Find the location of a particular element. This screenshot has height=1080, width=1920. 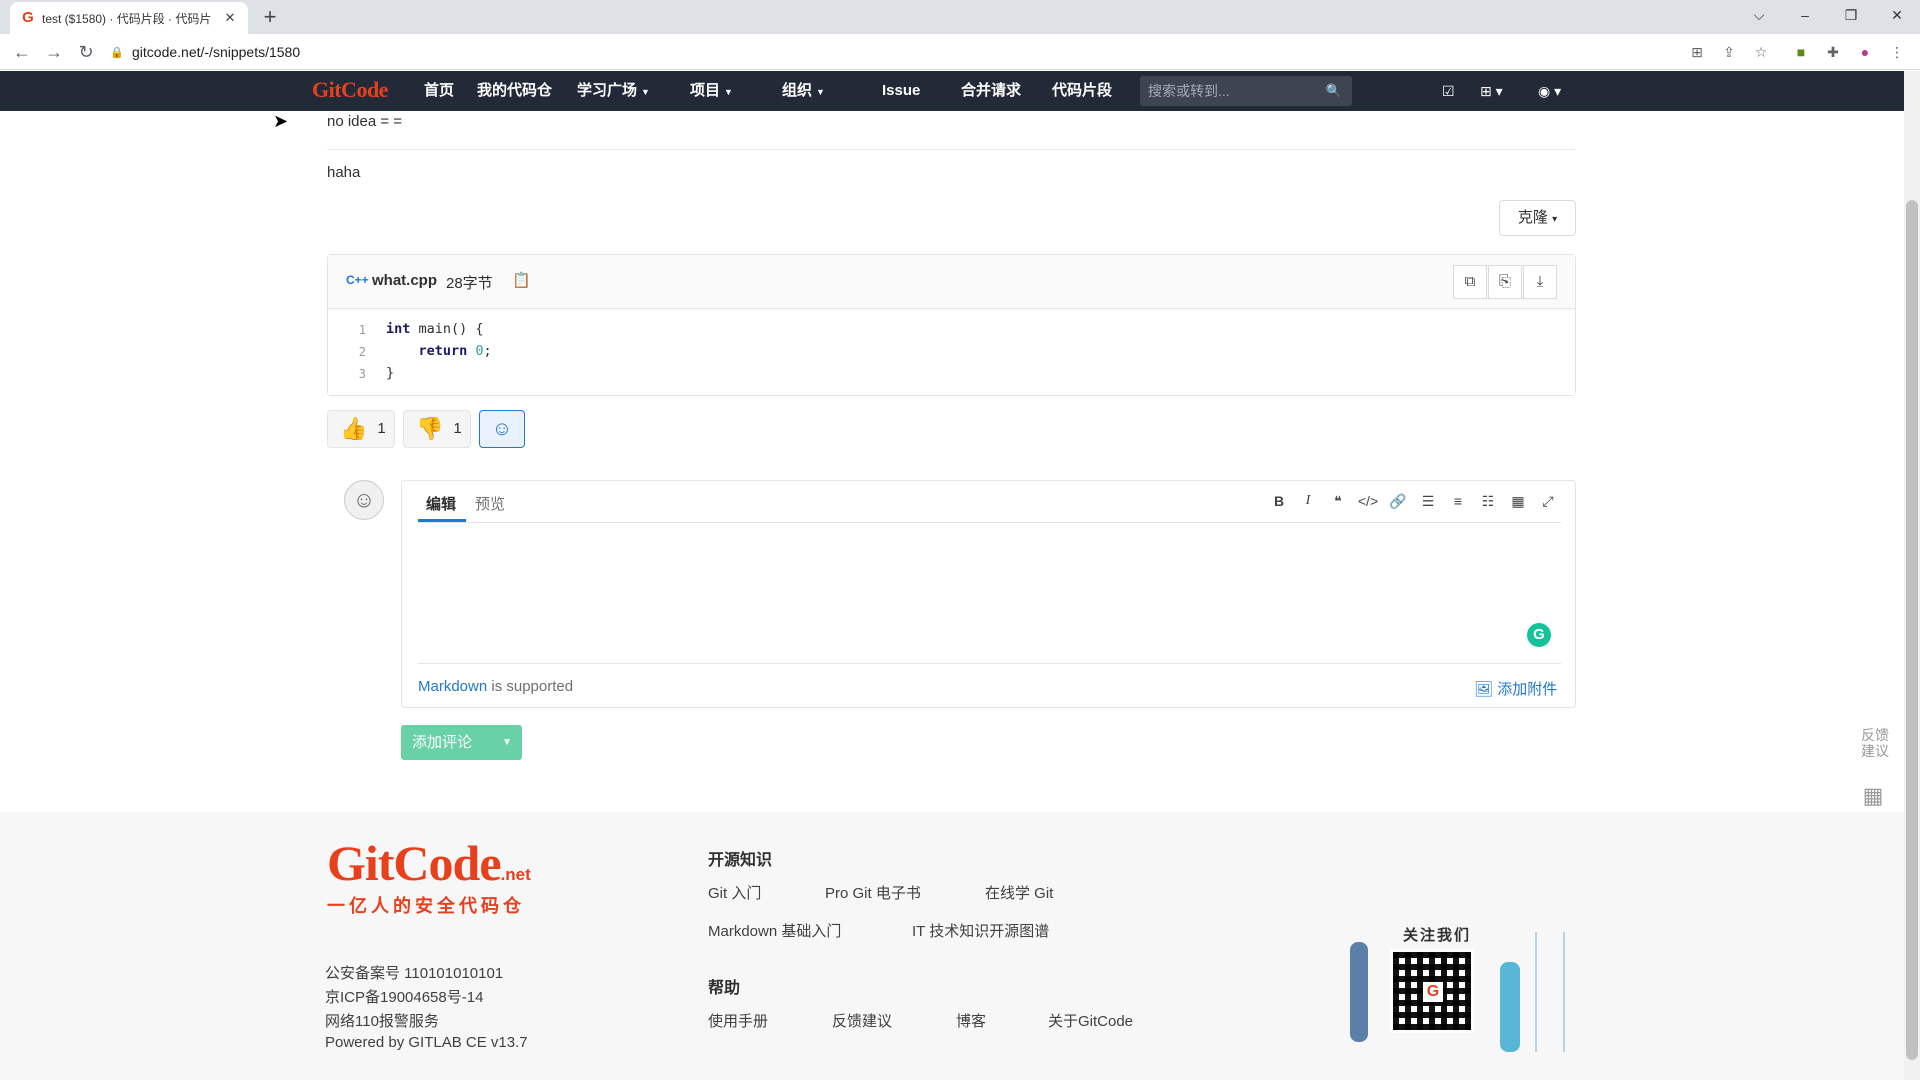

task-list-icon: ☷ is located at coordinates (1488, 501).